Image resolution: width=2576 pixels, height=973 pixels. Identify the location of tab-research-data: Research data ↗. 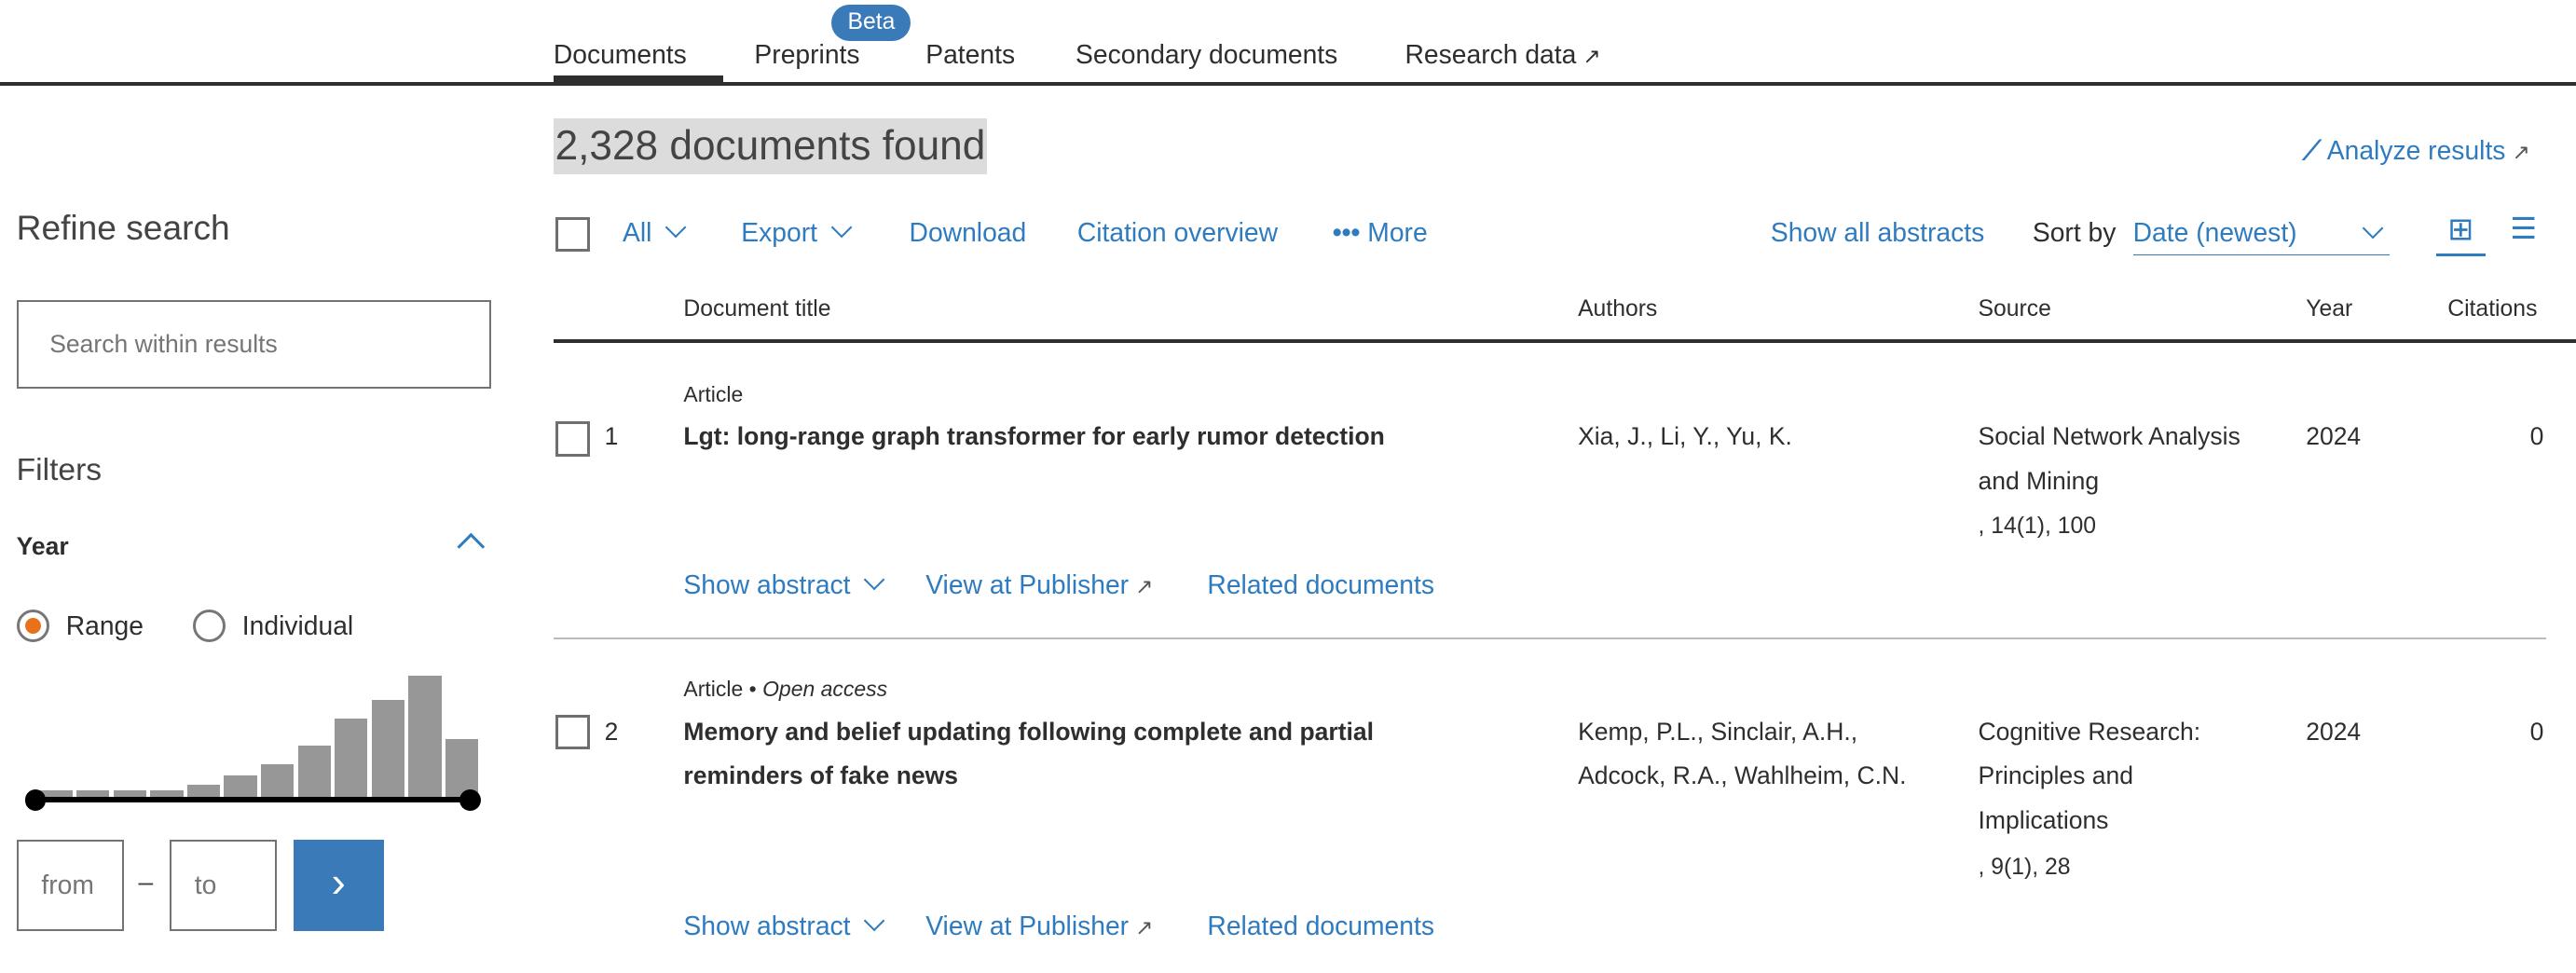
(1503, 55).